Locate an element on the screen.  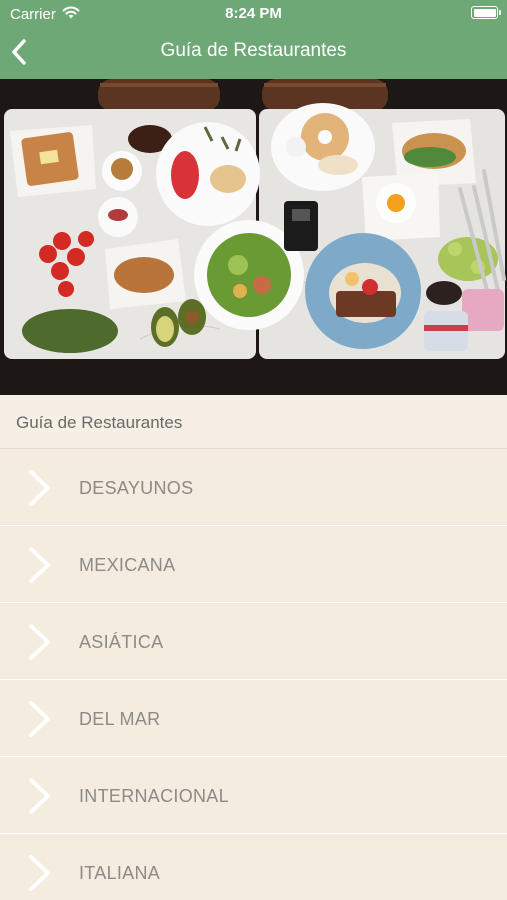
list-item-desayunos: DESAYUNOS is located at coordinates (253, 487).